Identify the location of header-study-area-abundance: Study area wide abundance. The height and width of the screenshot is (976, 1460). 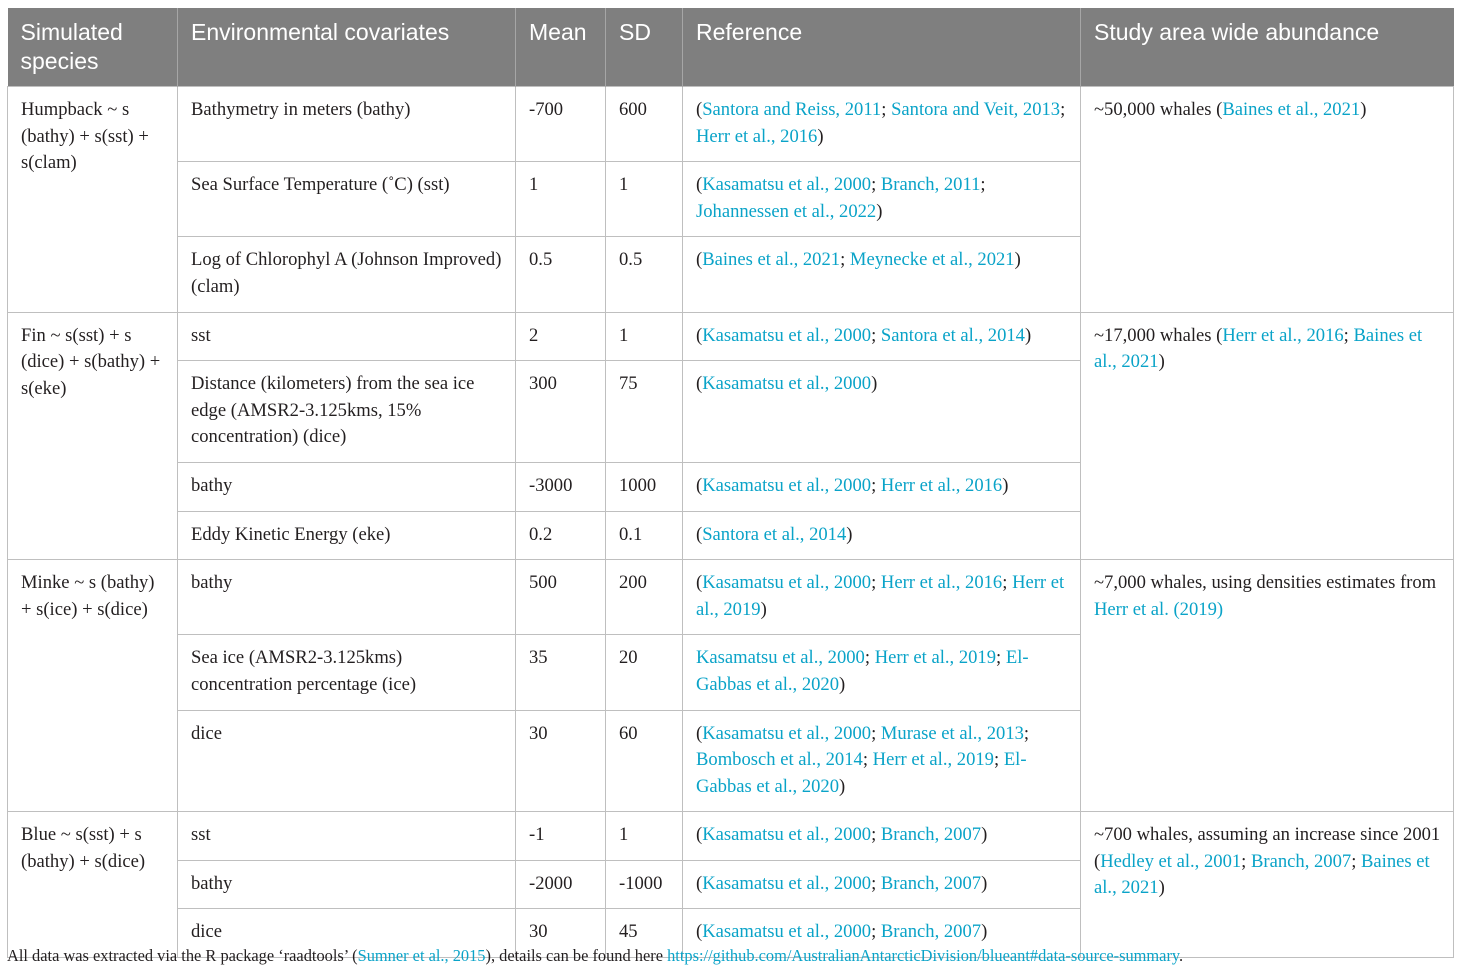
(1267, 47).